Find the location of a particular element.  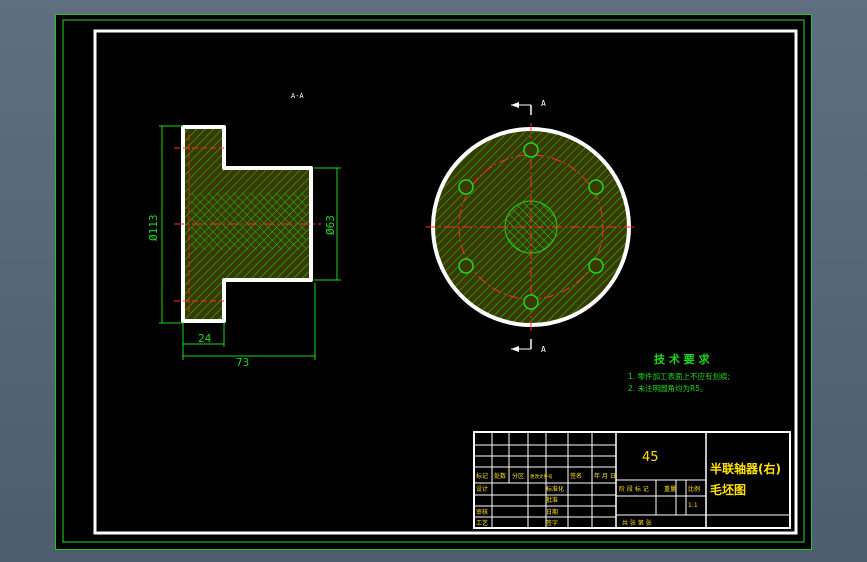

dim-flange-width: 24 is located at coordinates (205, 338).